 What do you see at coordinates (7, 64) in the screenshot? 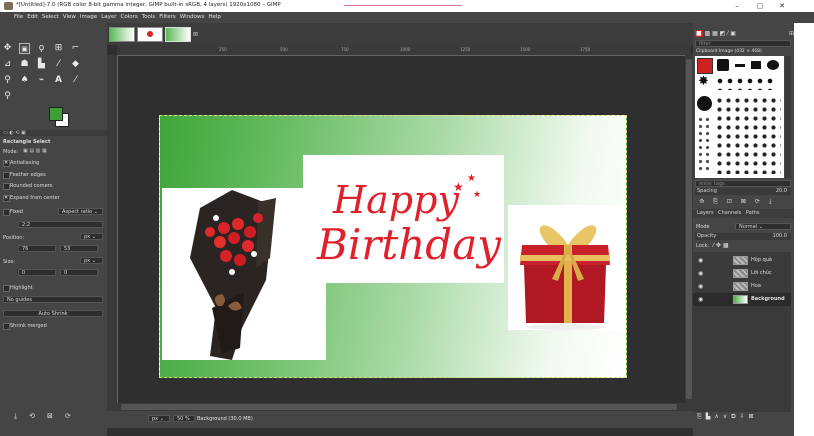
I see `transform-tool-icon: ⊿` at bounding box center [7, 64].